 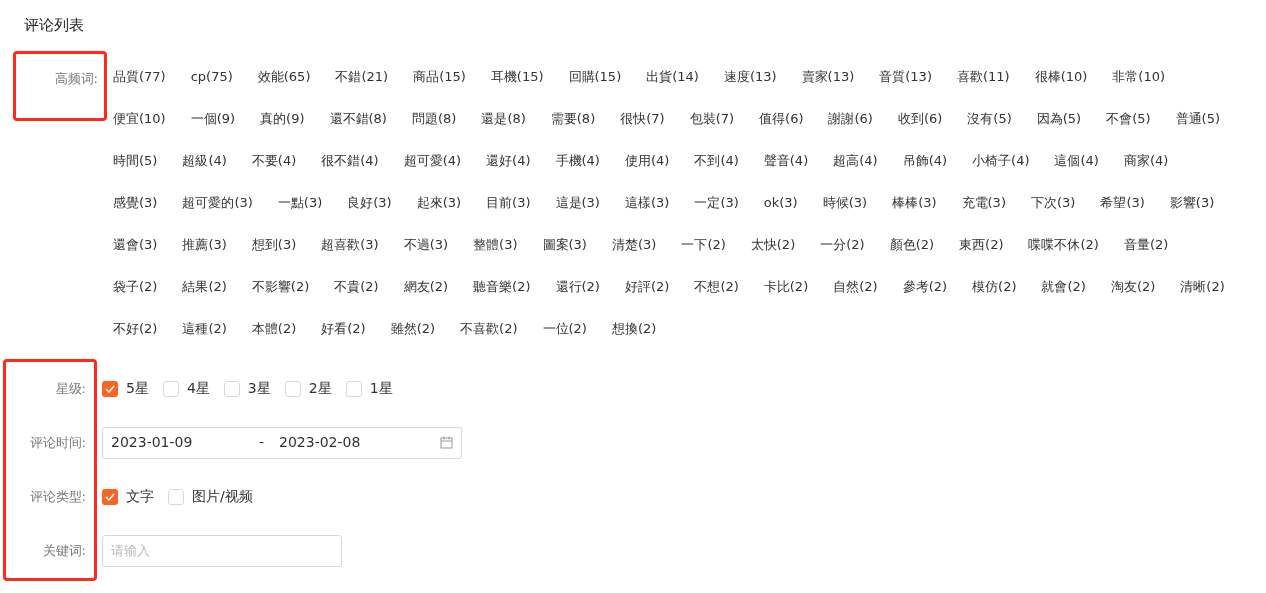 What do you see at coordinates (282, 442) in the screenshot?
I see `date-range-field: 2023-01-09 - 2023-02-08` at bounding box center [282, 442].